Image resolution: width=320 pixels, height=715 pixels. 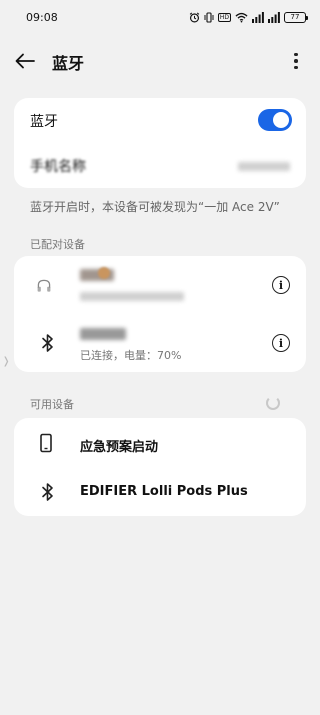 I want to click on status-time: 09:08, so click(x=42, y=17).